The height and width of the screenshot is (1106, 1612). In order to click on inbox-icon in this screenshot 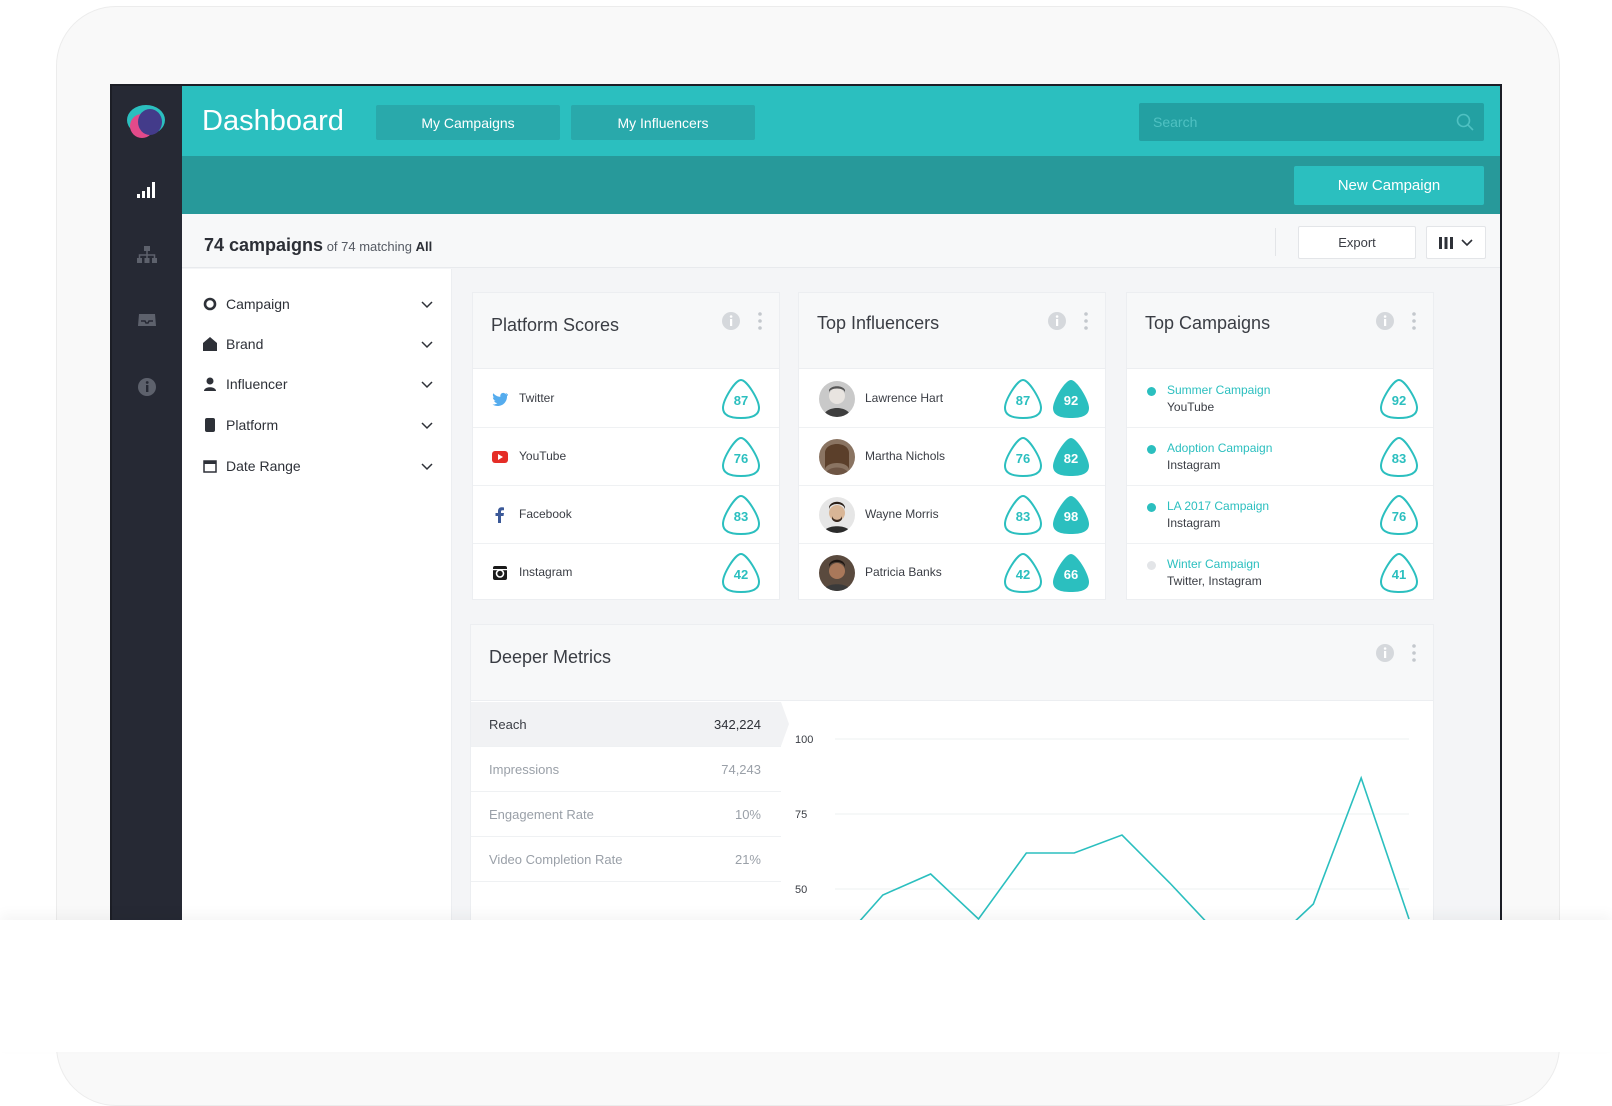, I will do `click(147, 321)`.